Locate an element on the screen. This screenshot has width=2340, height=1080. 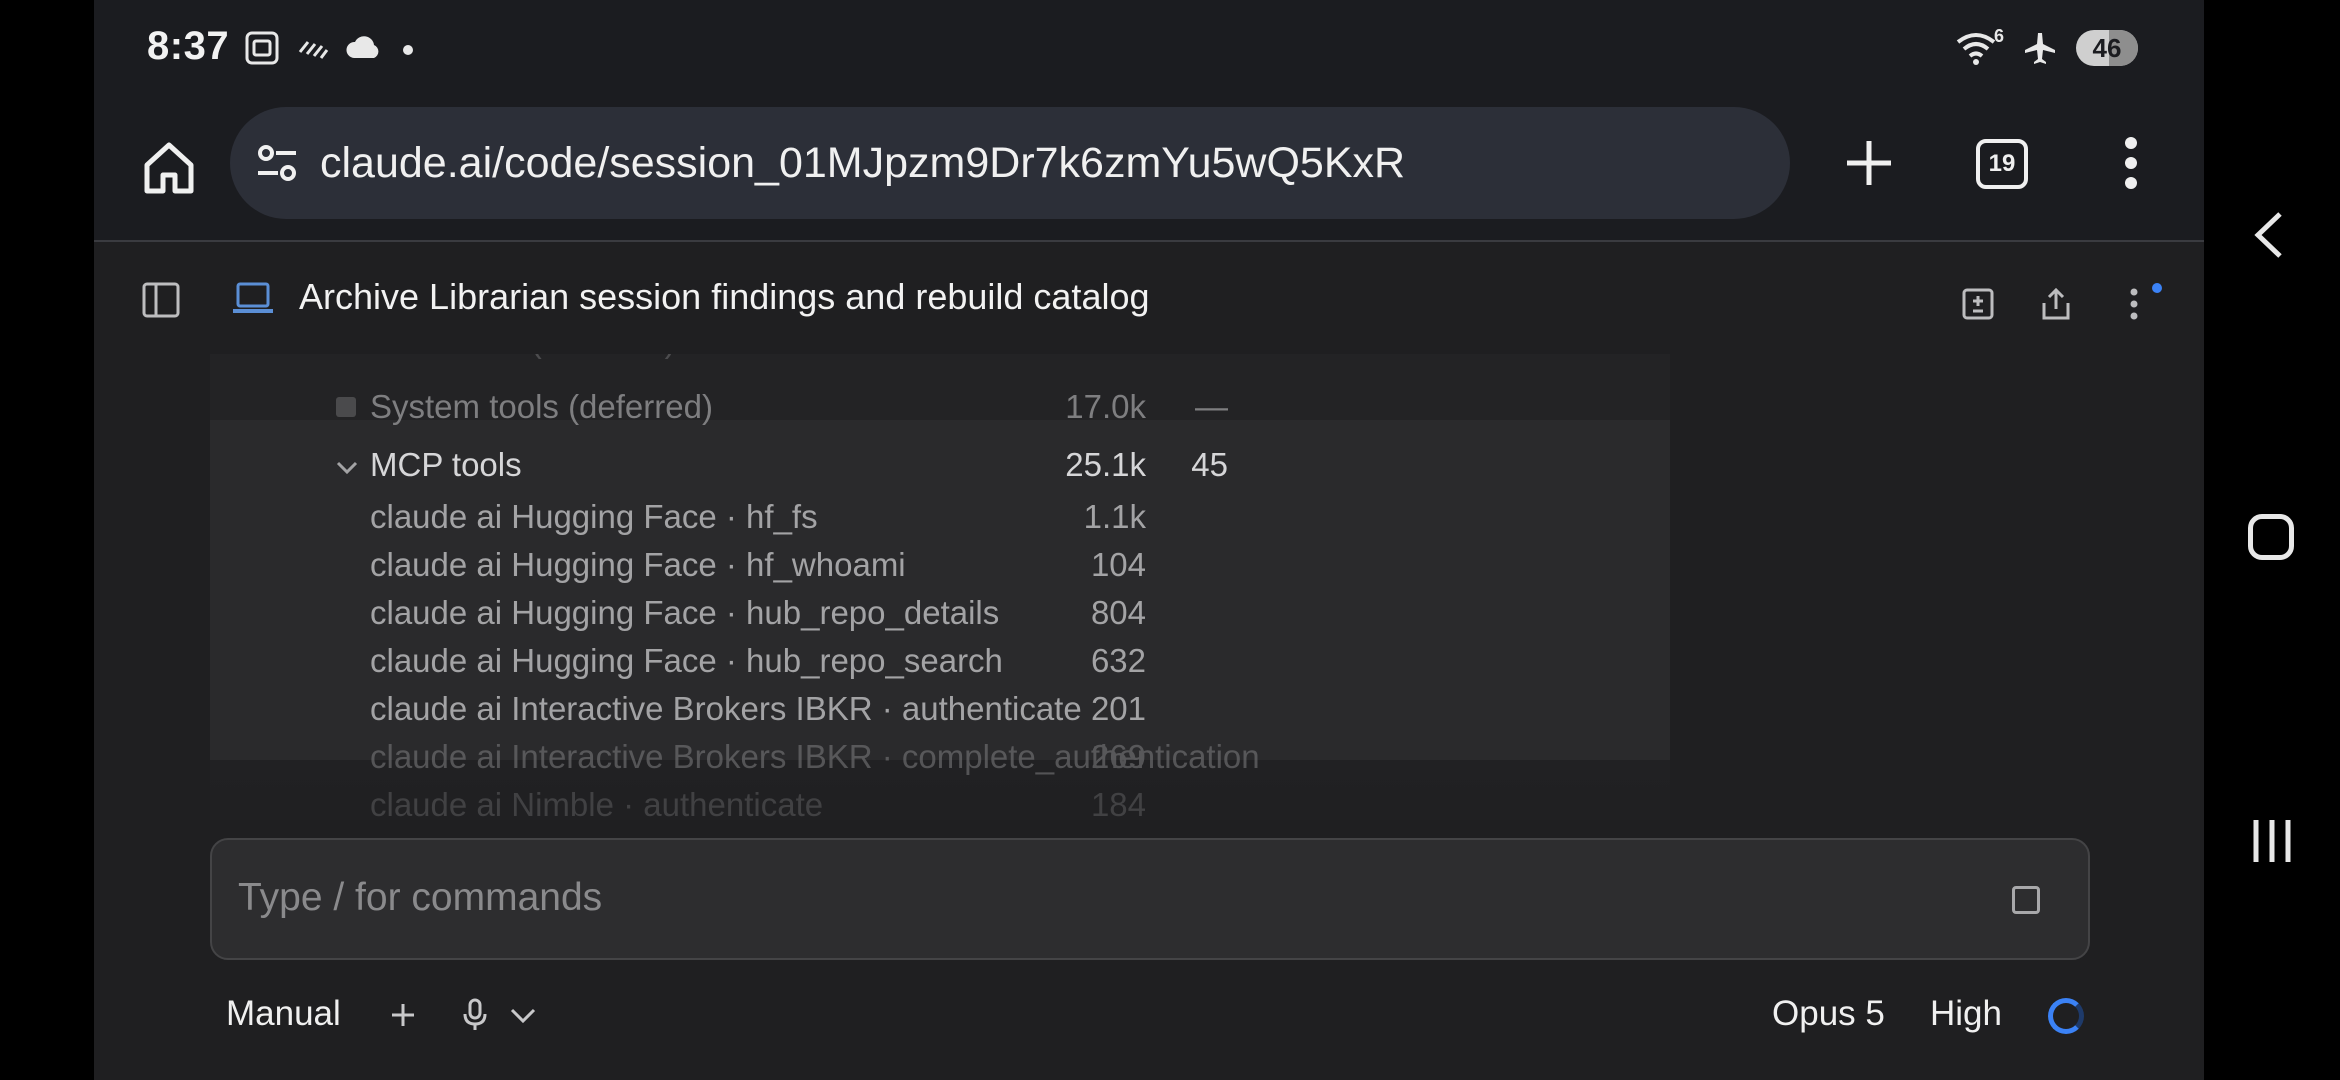
spinner-icon is located at coordinates (2066, 1016).